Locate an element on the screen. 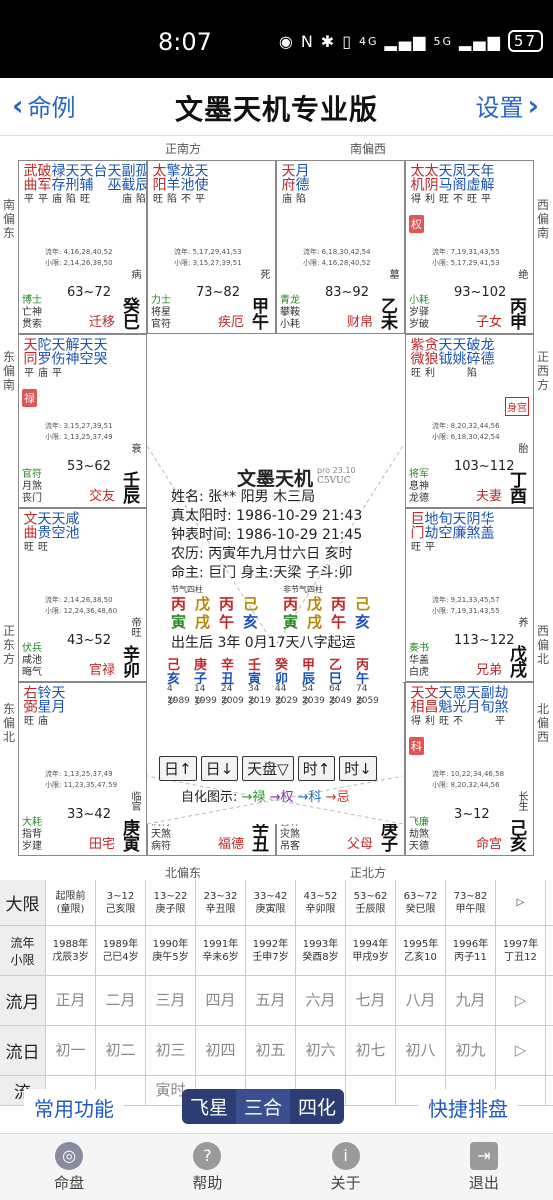  shensha: 奏书 华盖 白虎 is located at coordinates (419, 661).